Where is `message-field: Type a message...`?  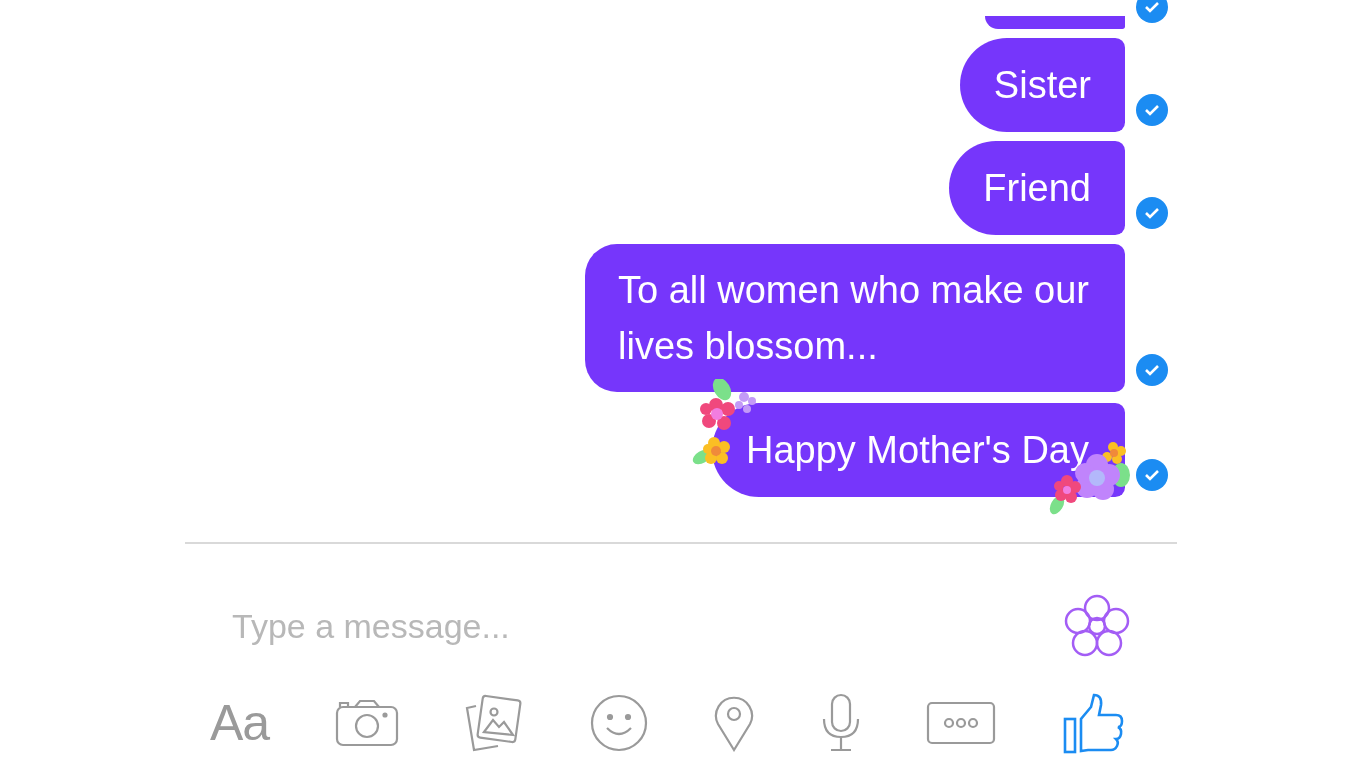 message-field: Type a message... is located at coordinates (532, 626).